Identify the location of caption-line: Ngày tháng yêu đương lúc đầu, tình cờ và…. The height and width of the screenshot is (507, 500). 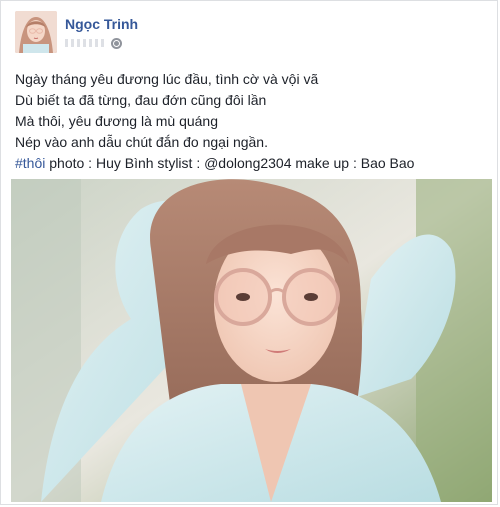
(167, 79).